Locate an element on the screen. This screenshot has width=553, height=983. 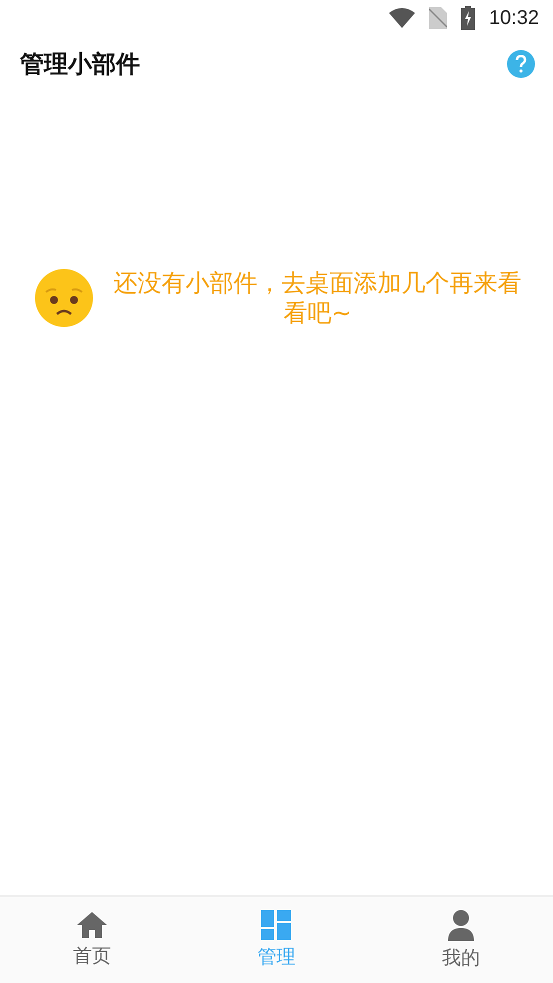
question-mark-icon is located at coordinates (521, 64).